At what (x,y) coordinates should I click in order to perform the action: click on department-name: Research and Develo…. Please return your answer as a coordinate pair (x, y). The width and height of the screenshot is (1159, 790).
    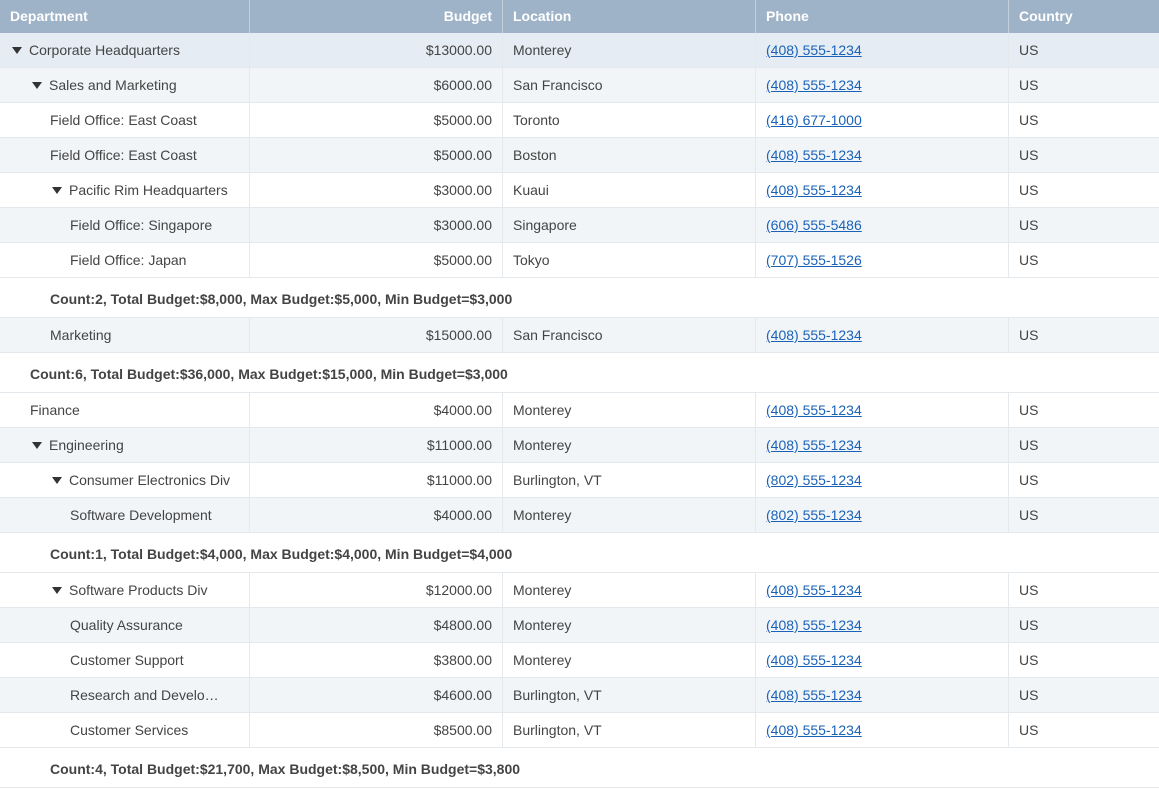
    Looking at the image, I should click on (144, 695).